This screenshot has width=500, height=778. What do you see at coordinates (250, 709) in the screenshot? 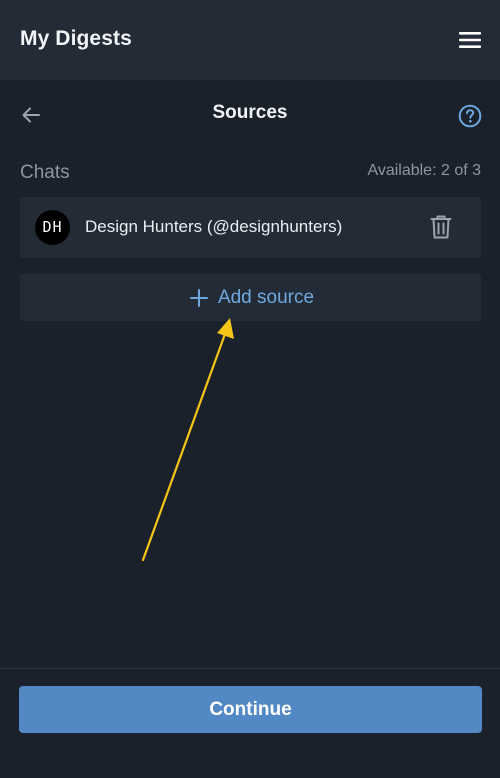
I see `continue-button: Continue` at bounding box center [250, 709].